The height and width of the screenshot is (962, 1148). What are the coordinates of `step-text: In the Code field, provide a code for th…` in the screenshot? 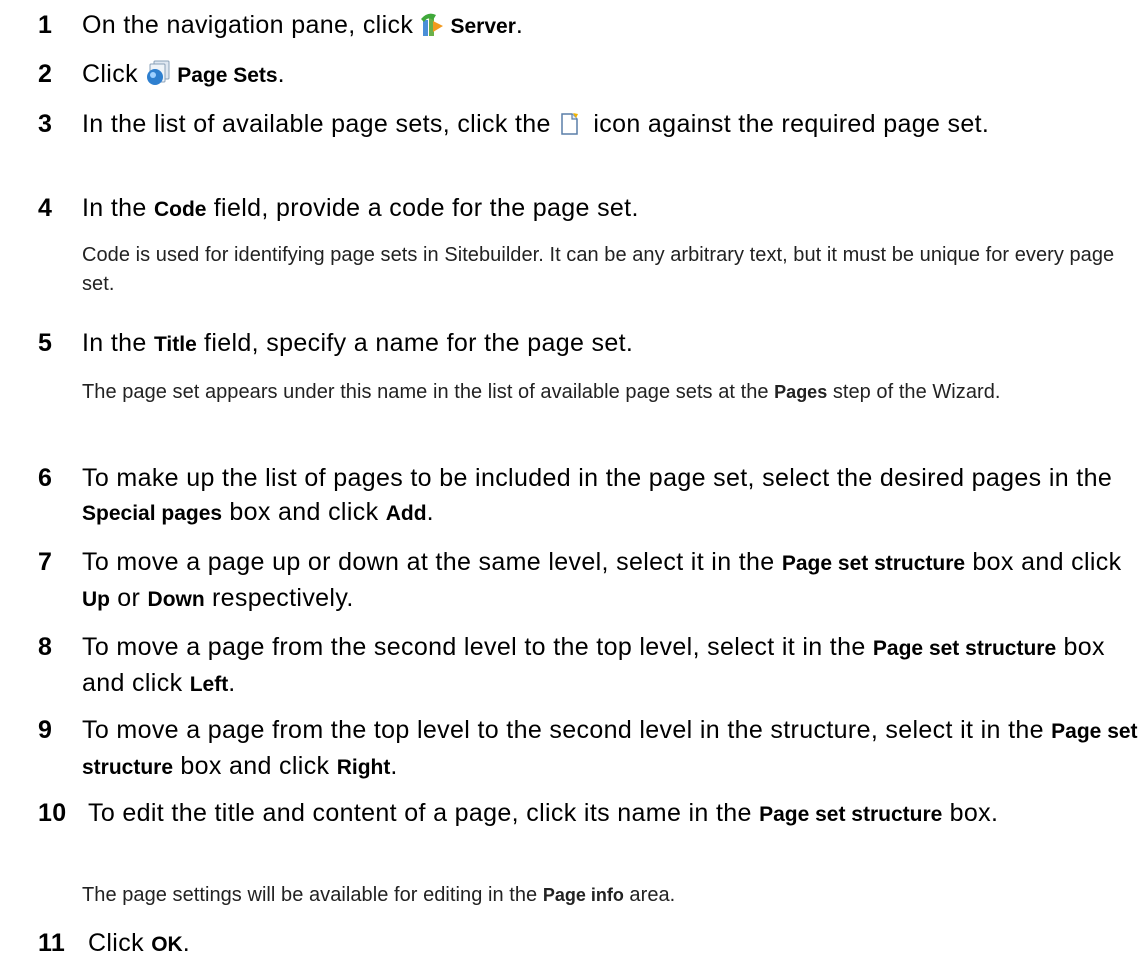 It's located at (360, 208).